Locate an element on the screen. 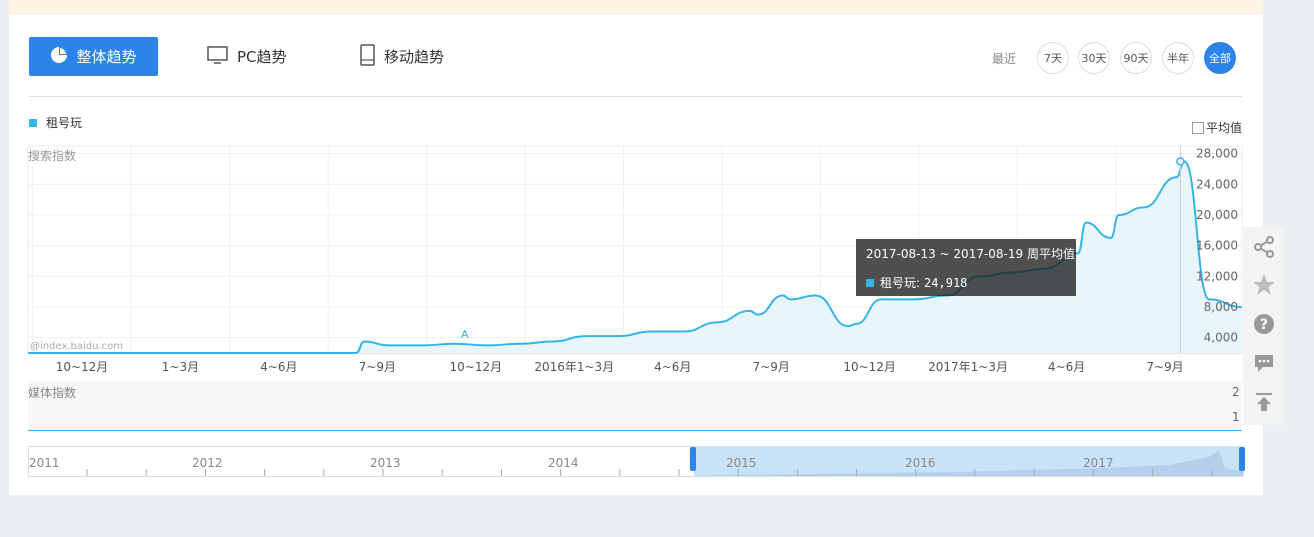 The height and width of the screenshot is (537, 1314). help-icon: ? is located at coordinates (1263, 324).